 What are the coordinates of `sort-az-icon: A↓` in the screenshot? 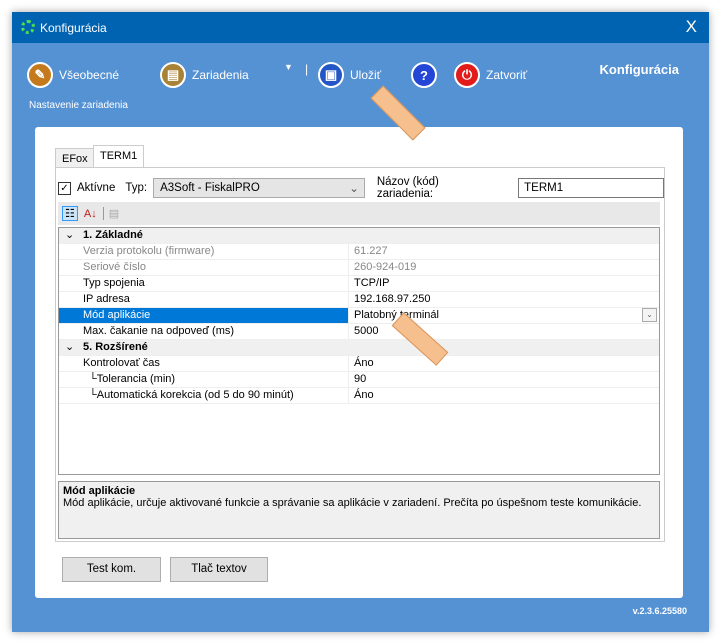 It's located at (90, 214).